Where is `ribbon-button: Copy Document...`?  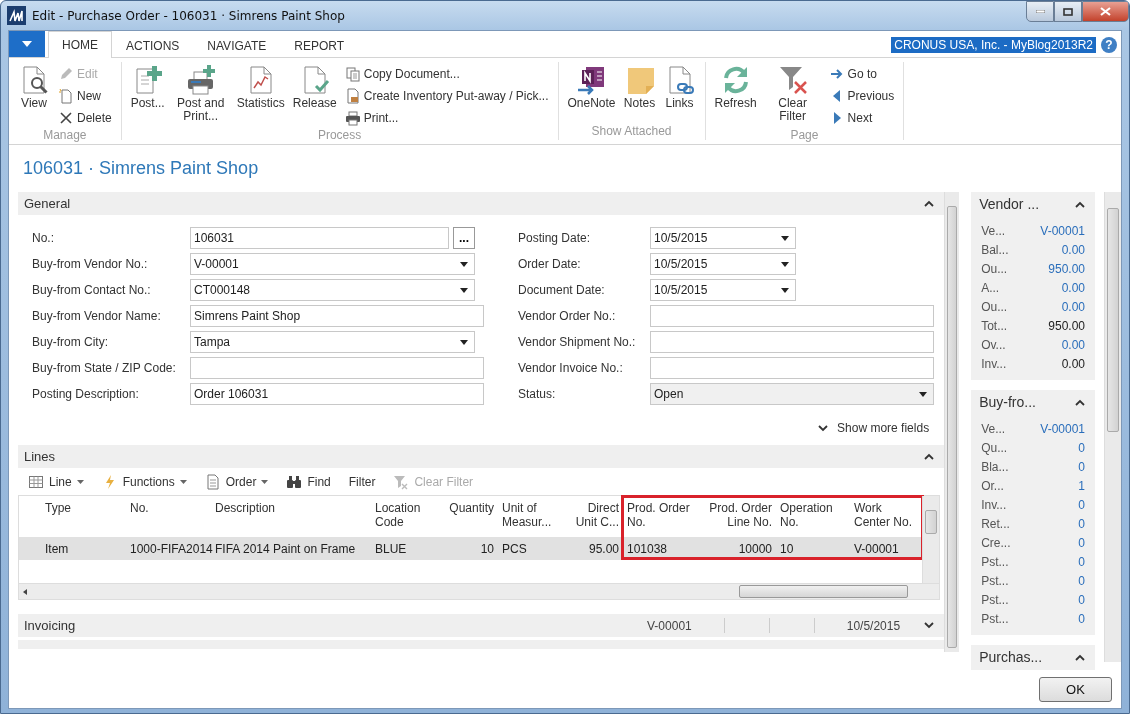
ribbon-button: Copy Document... is located at coordinates (446, 73).